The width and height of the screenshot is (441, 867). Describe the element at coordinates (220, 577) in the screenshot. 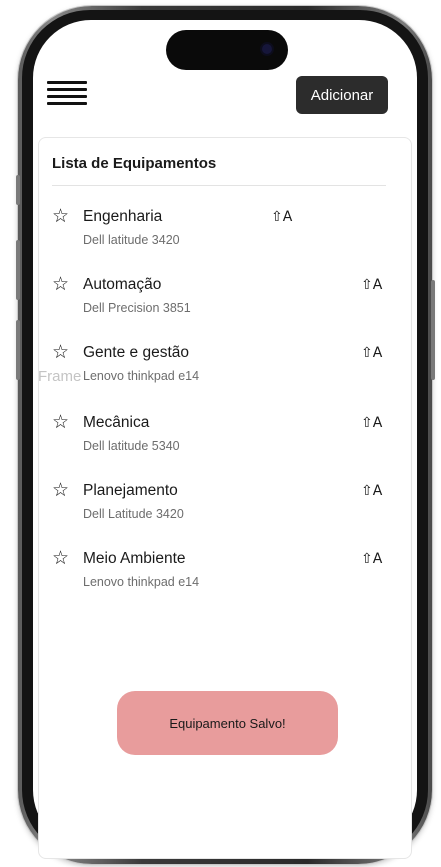

I see `list-item: ☆ Meio Ambiente Lenovo thinkpad e14 ⇧A` at that location.